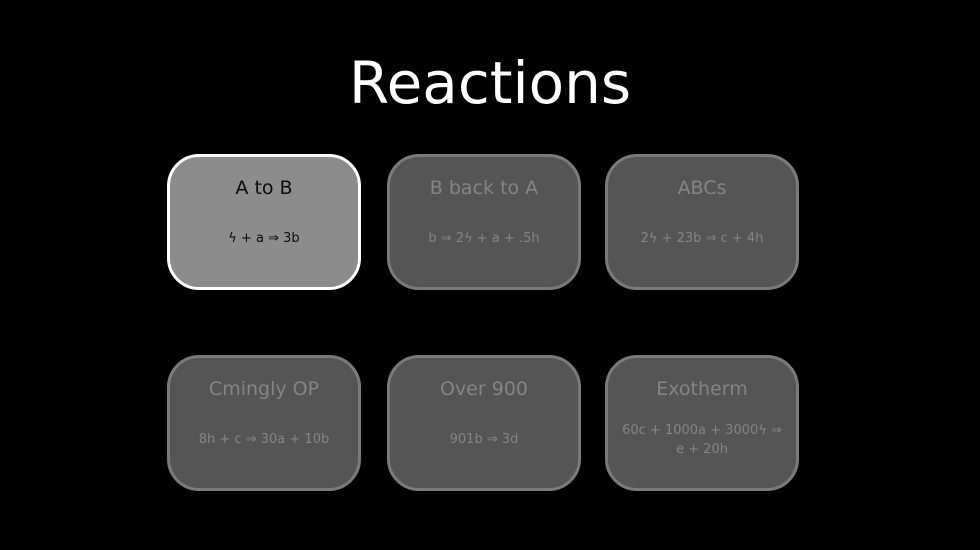  What do you see at coordinates (484, 423) in the screenshot?
I see `reaction-card-over-900: Over 900 901b ⇒ 3d` at bounding box center [484, 423].